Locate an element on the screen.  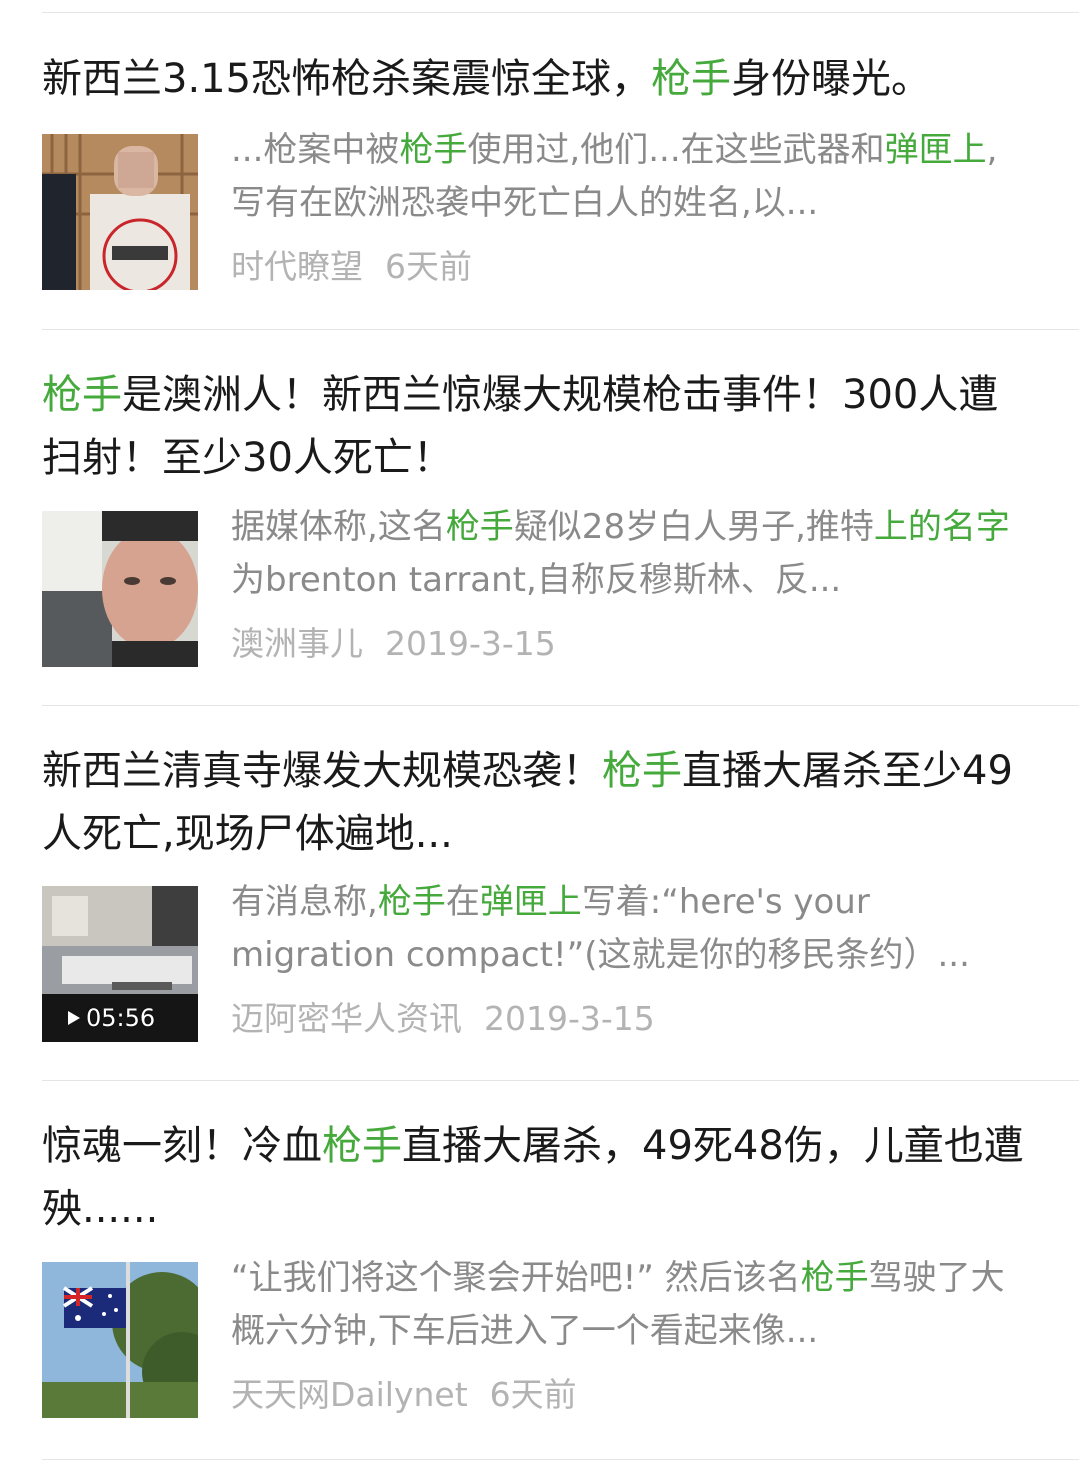
text-segment: 疑似28岁白人男子,推特 is located at coordinates (693, 527).